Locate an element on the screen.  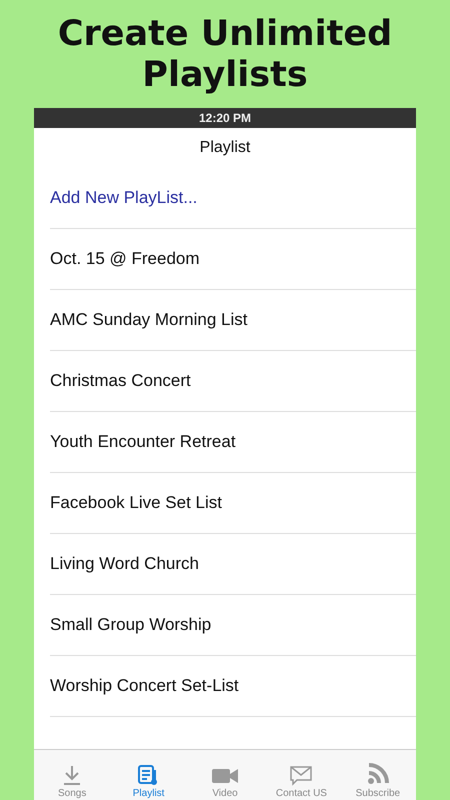
headline: Create Unlimited Playlists is located at coordinates (225, 55).